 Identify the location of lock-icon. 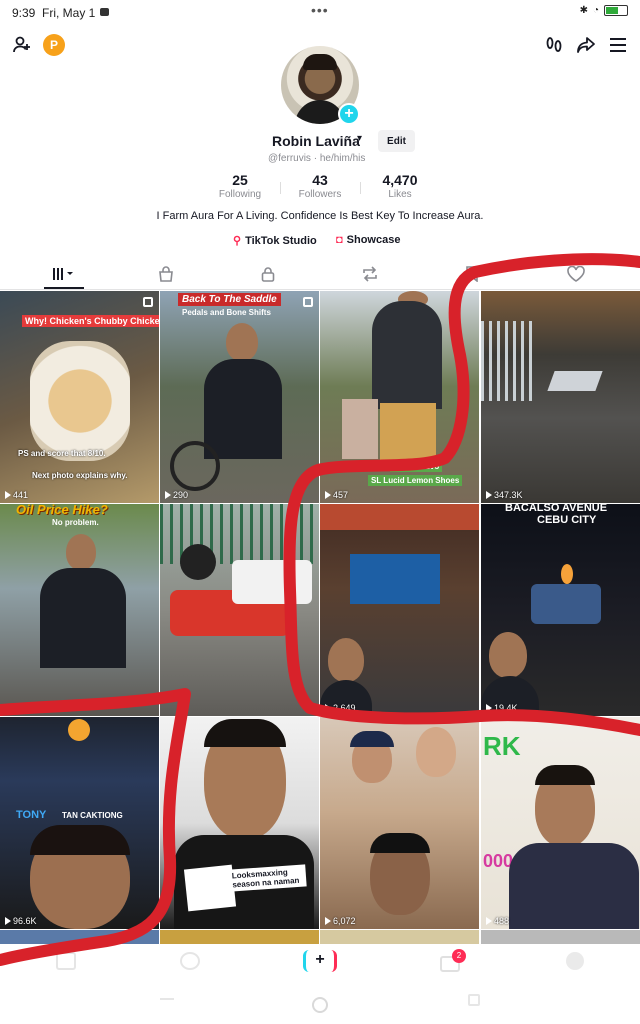
(268, 274).